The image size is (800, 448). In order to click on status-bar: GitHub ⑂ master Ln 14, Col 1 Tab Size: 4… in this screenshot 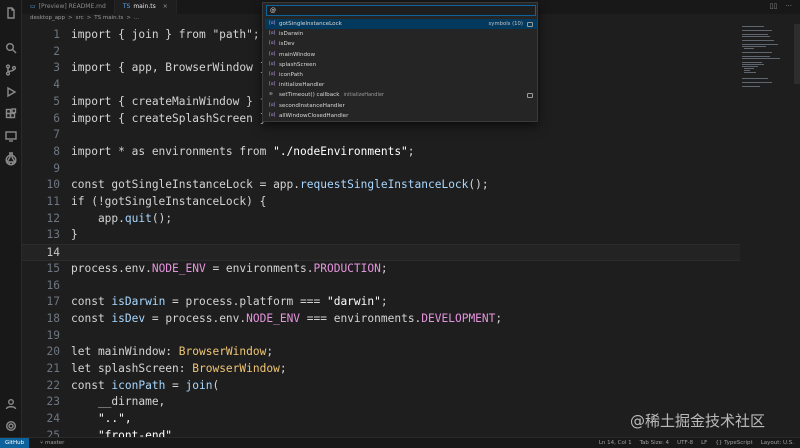, I will do `click(400, 442)`.